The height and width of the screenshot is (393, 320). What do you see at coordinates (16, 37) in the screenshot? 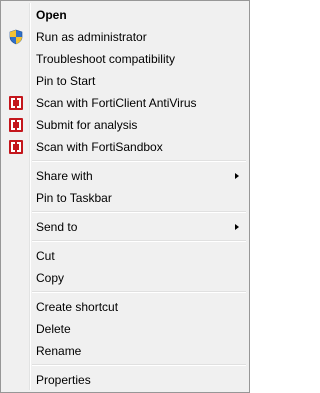
I see `uac-shield-icon` at bounding box center [16, 37].